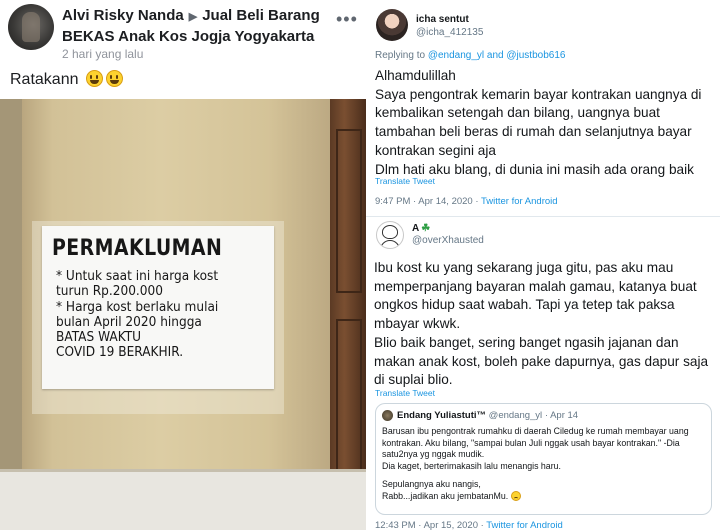 This screenshot has width=720, height=530. I want to click on arrow-right-icon: ▶, so click(193, 17).